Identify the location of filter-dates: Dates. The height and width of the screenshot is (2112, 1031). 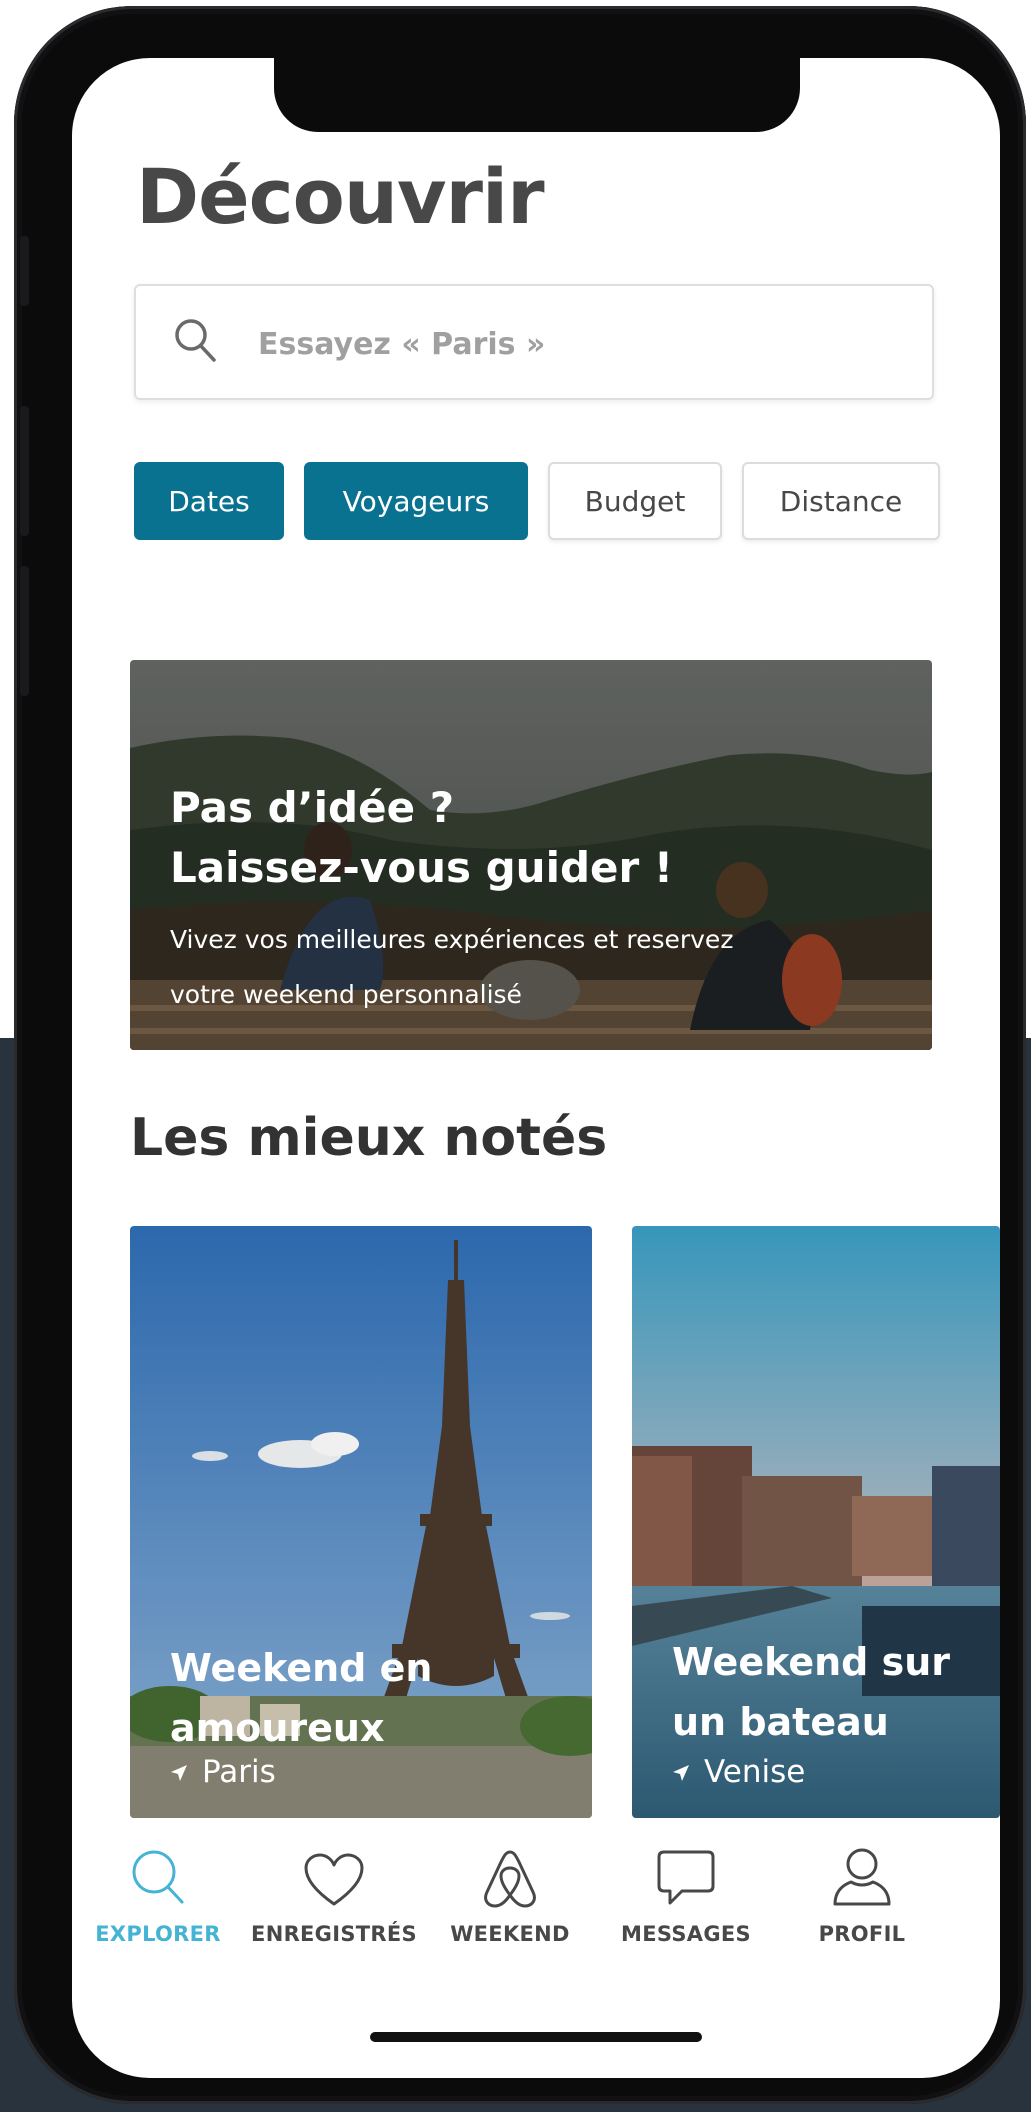
(209, 501).